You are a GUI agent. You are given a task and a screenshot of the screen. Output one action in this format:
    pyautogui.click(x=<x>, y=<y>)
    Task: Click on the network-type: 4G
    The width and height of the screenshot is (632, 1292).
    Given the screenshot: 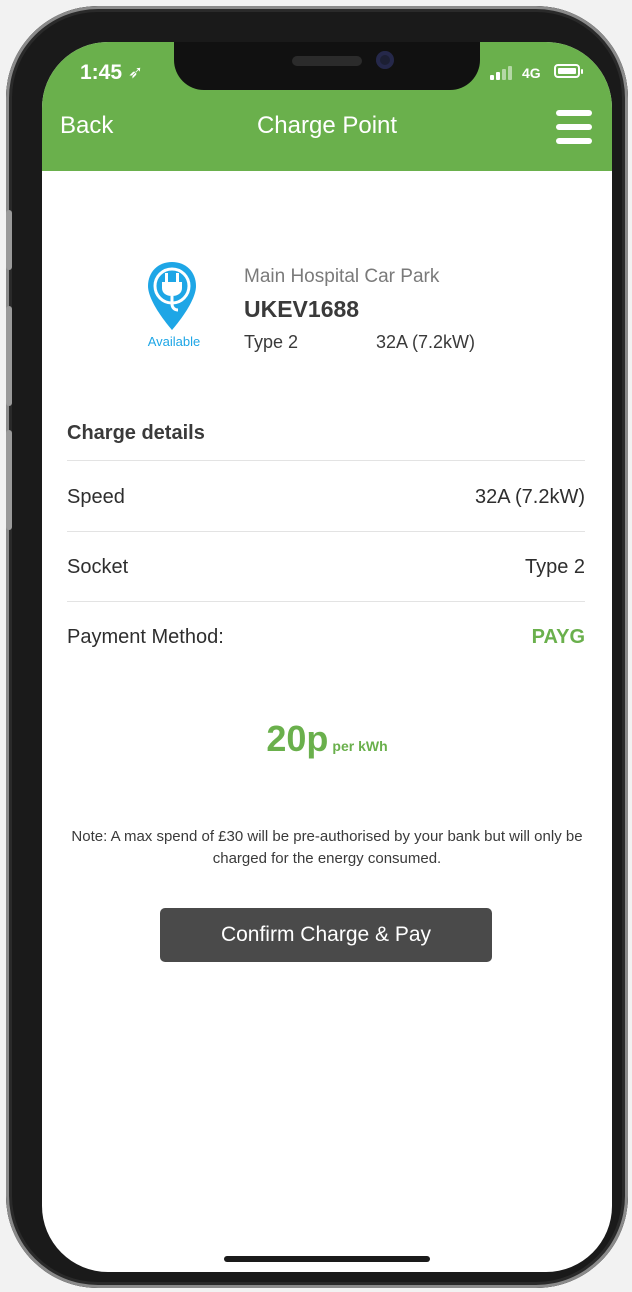 What is the action you would take?
    pyautogui.click(x=531, y=73)
    